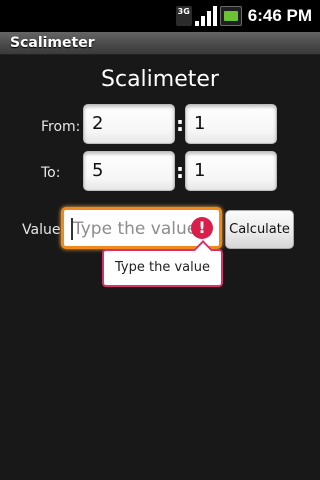  Describe the element at coordinates (135, 229) in the screenshot. I see `value-placeholder: Type the value` at that location.